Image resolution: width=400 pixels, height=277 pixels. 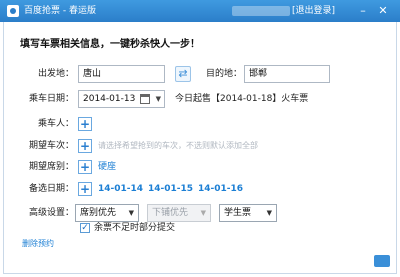 I want to click on ticket-type-select: 学生票 ▼, so click(x=248, y=213).